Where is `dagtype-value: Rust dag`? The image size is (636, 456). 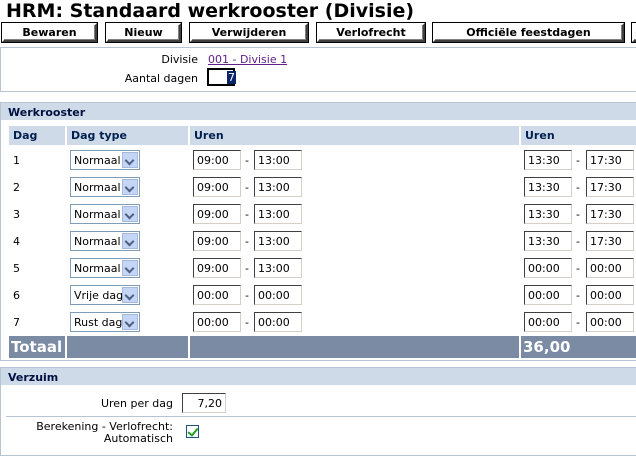
dagtype-value: Rust dag is located at coordinates (98, 322).